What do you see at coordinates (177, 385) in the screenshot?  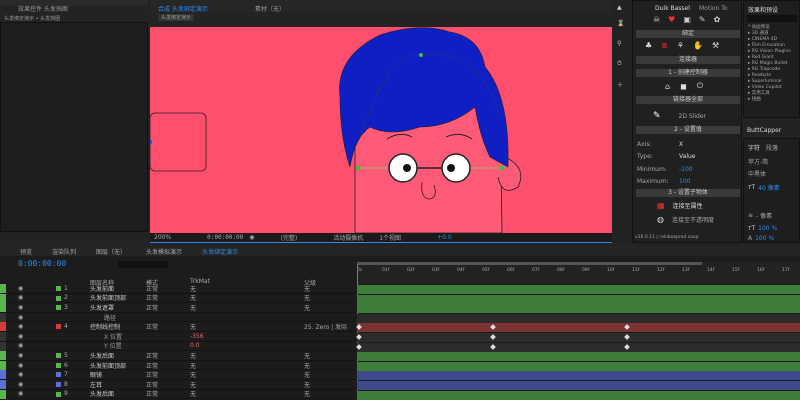 I see `table-row: ◉ 8 左耳 正常 无 无` at bounding box center [177, 385].